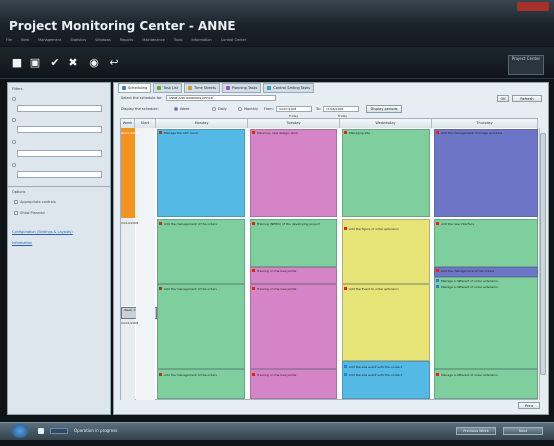 Image resolution: width=554 pixels, height=446 pixels. What do you see at coordinates (55, 63) in the screenshot?
I see `check-icon: ✔` at bounding box center [55, 63].